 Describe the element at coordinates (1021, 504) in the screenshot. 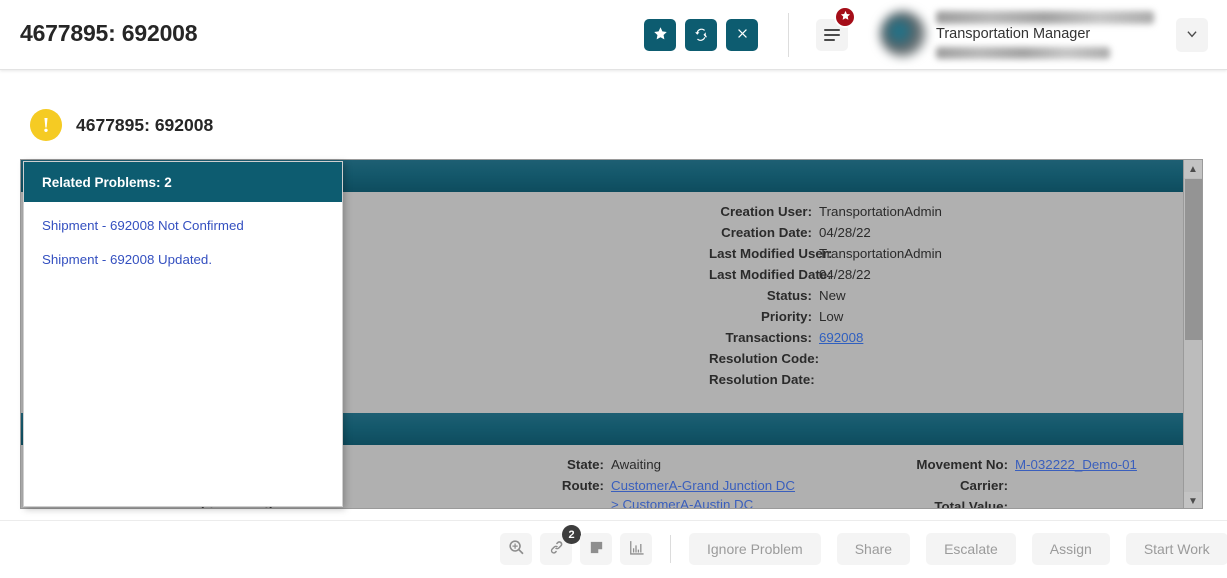

I see `field-row: Total Value:` at that location.